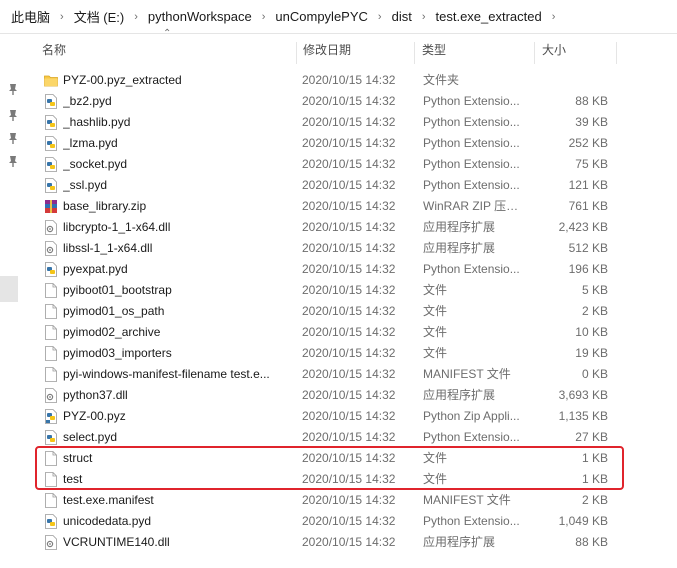 This screenshot has height=568, width=677. Describe the element at coordinates (434, 50) in the screenshot. I see `column-header-type: 类型` at that location.